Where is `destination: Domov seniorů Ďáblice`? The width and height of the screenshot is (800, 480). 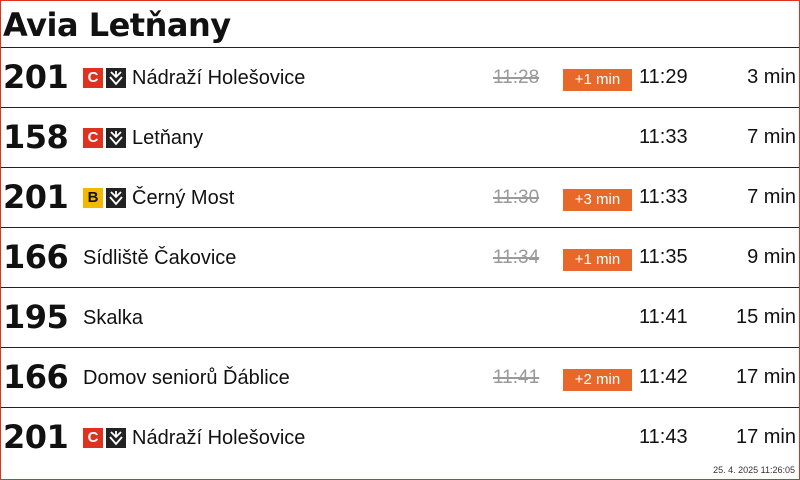 destination: Domov seniorů Ďáblice is located at coordinates (186, 378).